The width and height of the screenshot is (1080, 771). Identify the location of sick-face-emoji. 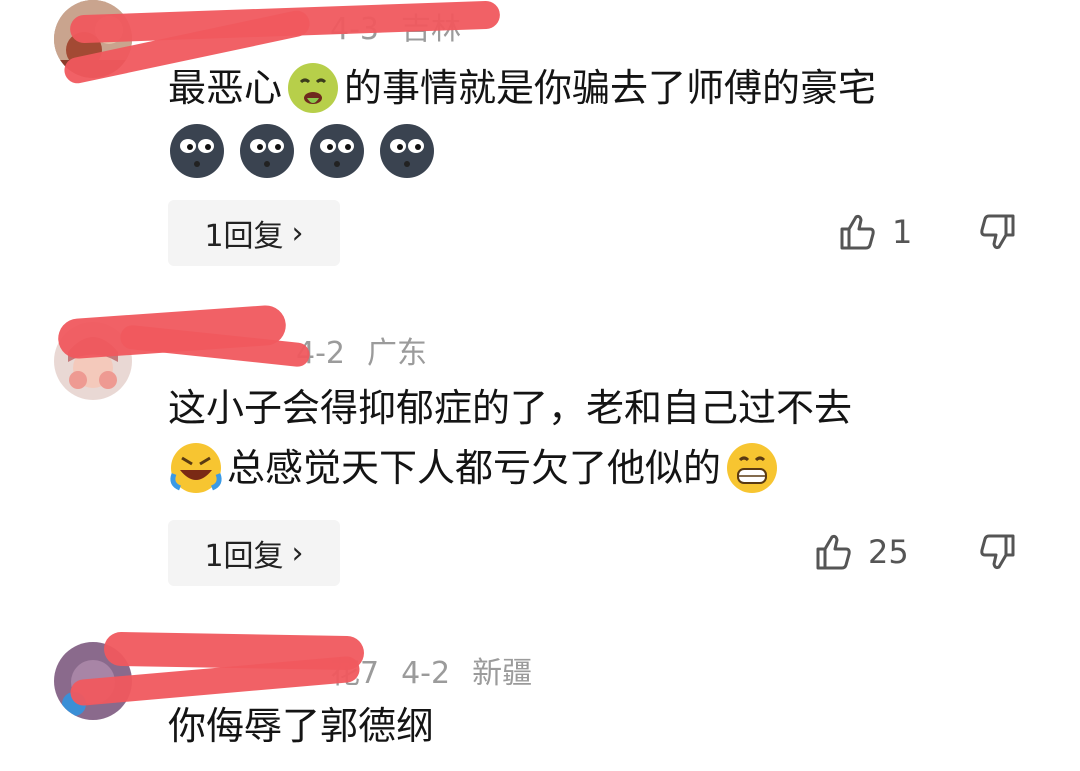
(313, 88).